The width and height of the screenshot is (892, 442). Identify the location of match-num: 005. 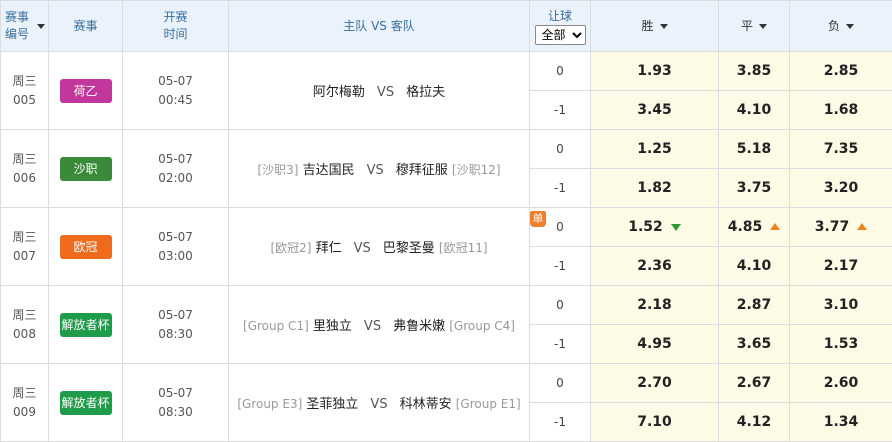
(24, 100).